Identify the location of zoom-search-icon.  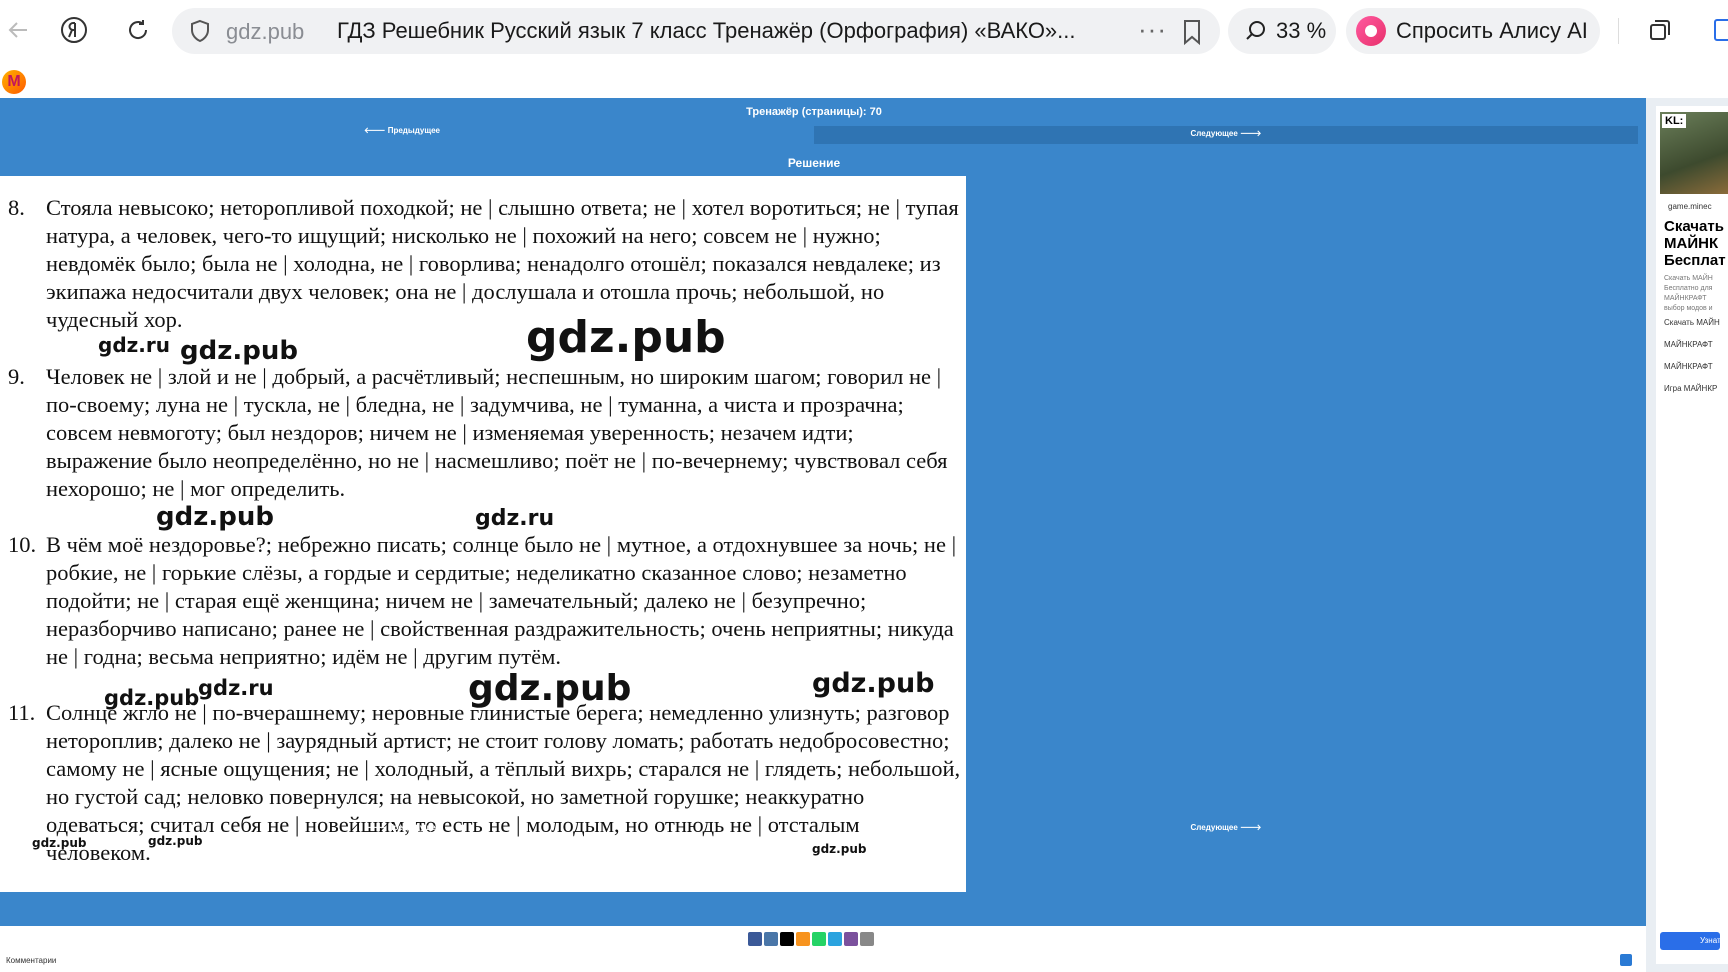
(1255, 30).